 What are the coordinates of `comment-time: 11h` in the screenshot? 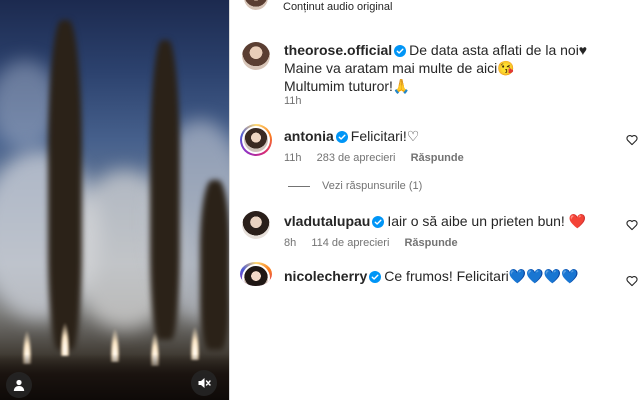 It's located at (293, 158).